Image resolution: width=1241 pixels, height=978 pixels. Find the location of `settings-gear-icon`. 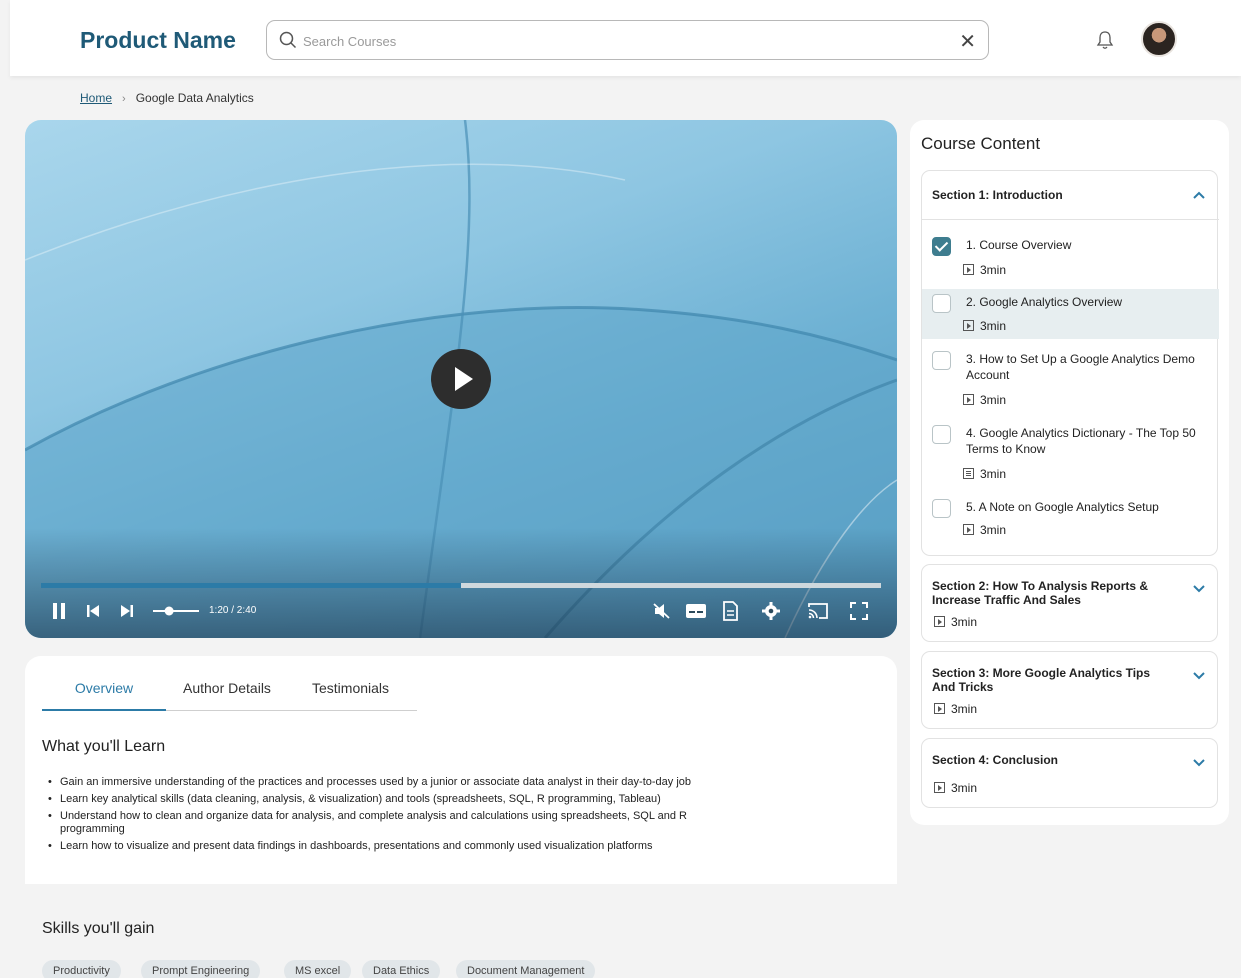

settings-gear-icon is located at coordinates (771, 611).